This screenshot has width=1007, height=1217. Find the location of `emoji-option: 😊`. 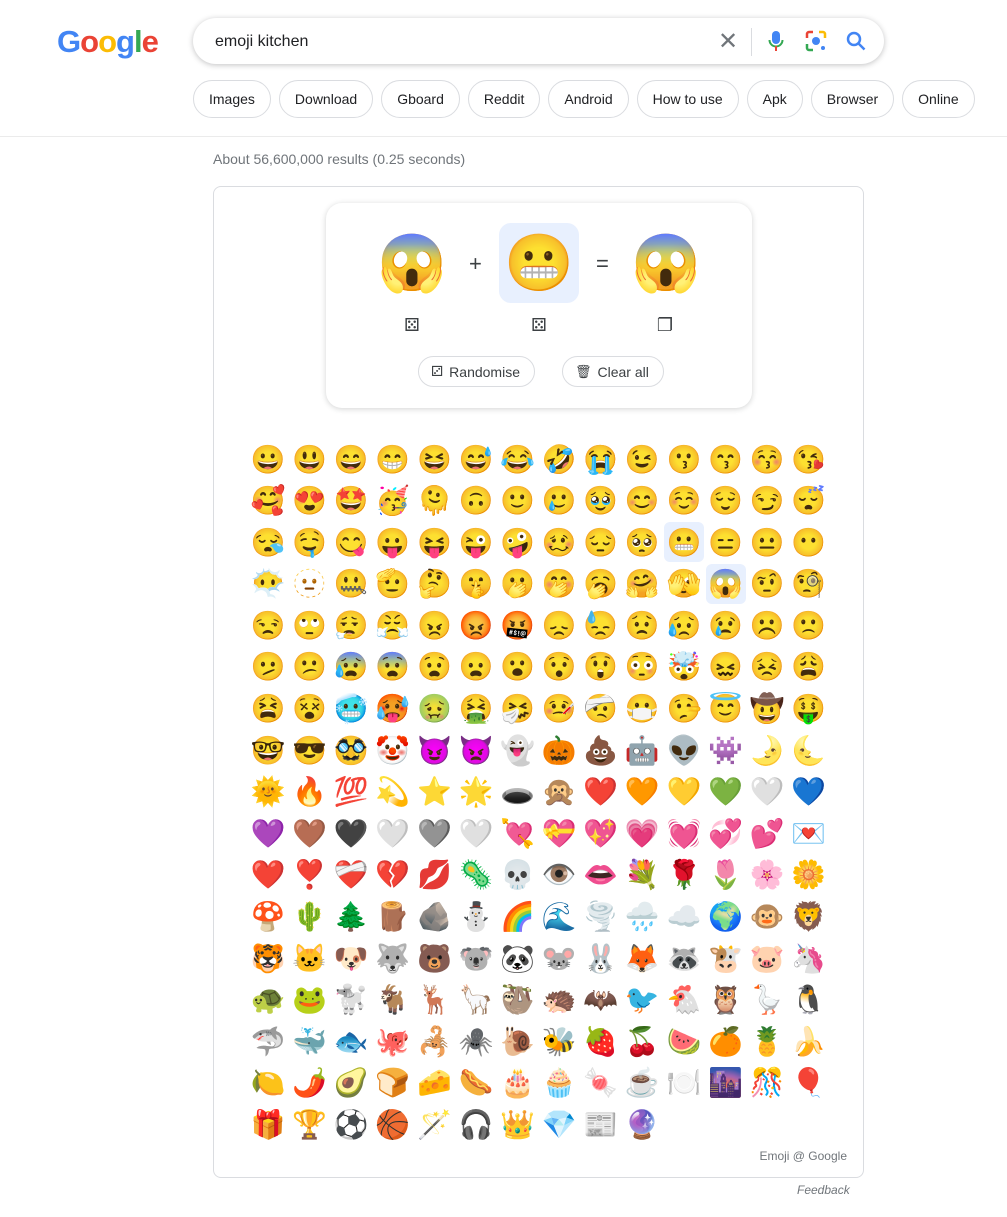

emoji-option: 😊 is located at coordinates (642, 501).